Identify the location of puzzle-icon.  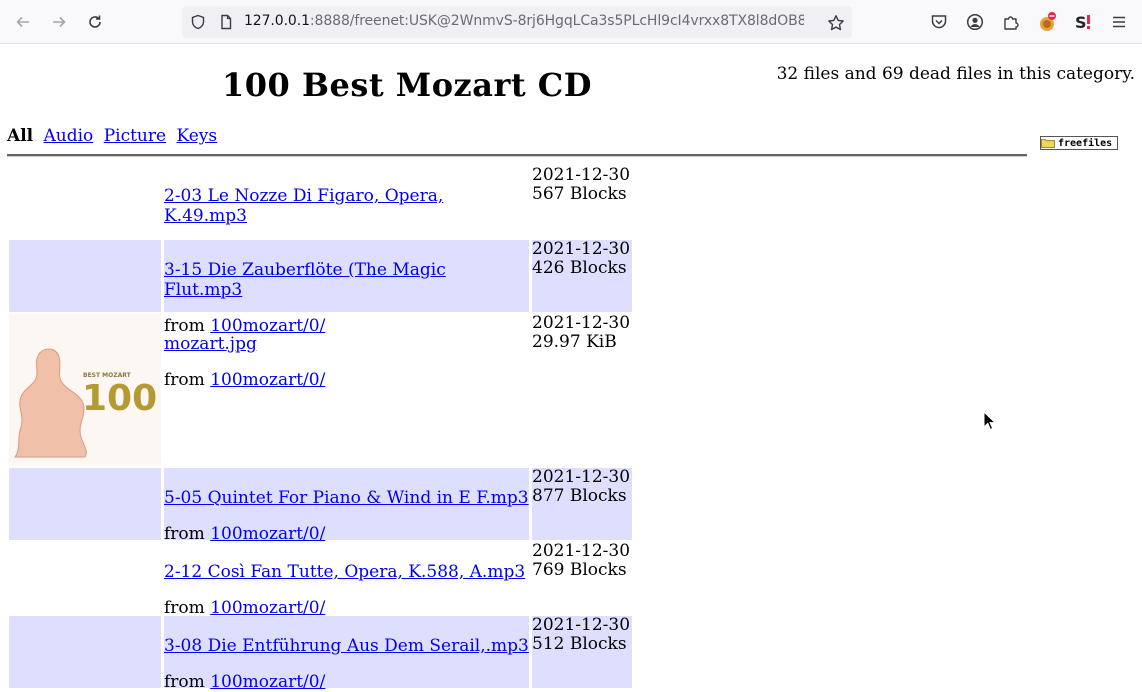
(1011, 23).